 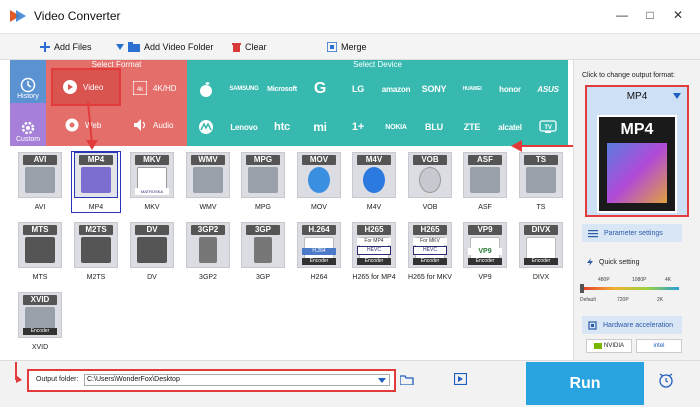 I want to click on format-3gp2-name: 3GP2, so click(x=208, y=277).